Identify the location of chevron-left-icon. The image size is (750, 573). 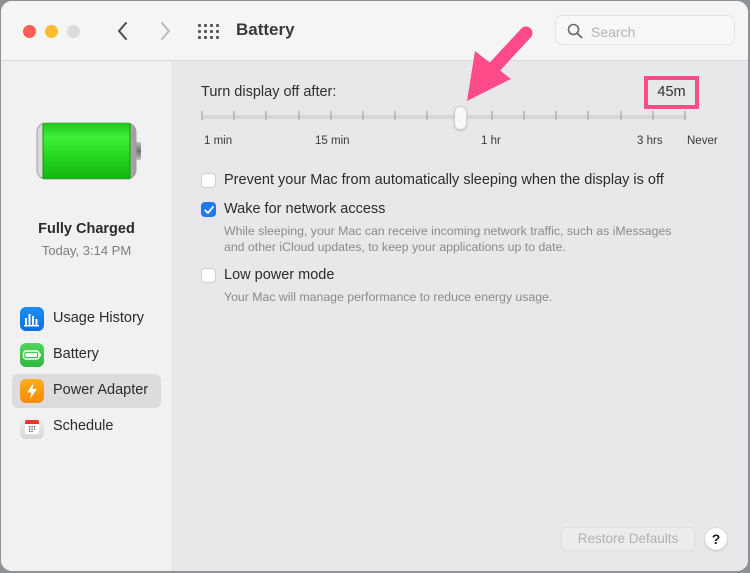
(122, 31).